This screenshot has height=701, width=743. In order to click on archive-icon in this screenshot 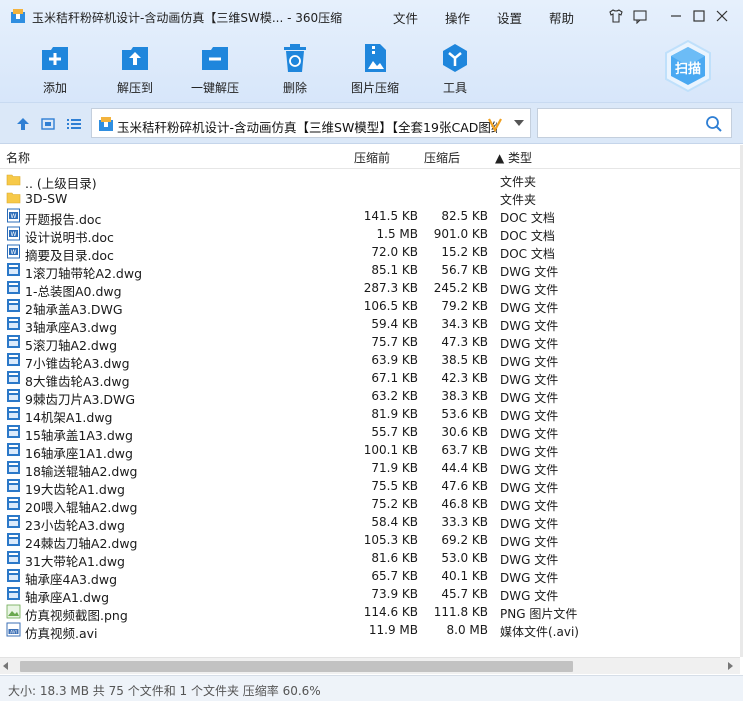, I will do `click(106, 124)`.